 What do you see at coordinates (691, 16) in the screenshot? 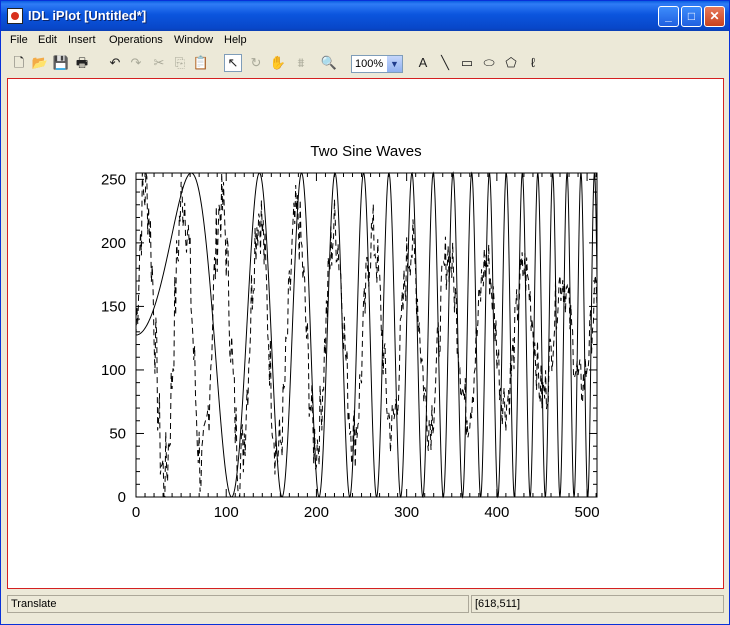
I see `maximize-button: □` at bounding box center [691, 16].